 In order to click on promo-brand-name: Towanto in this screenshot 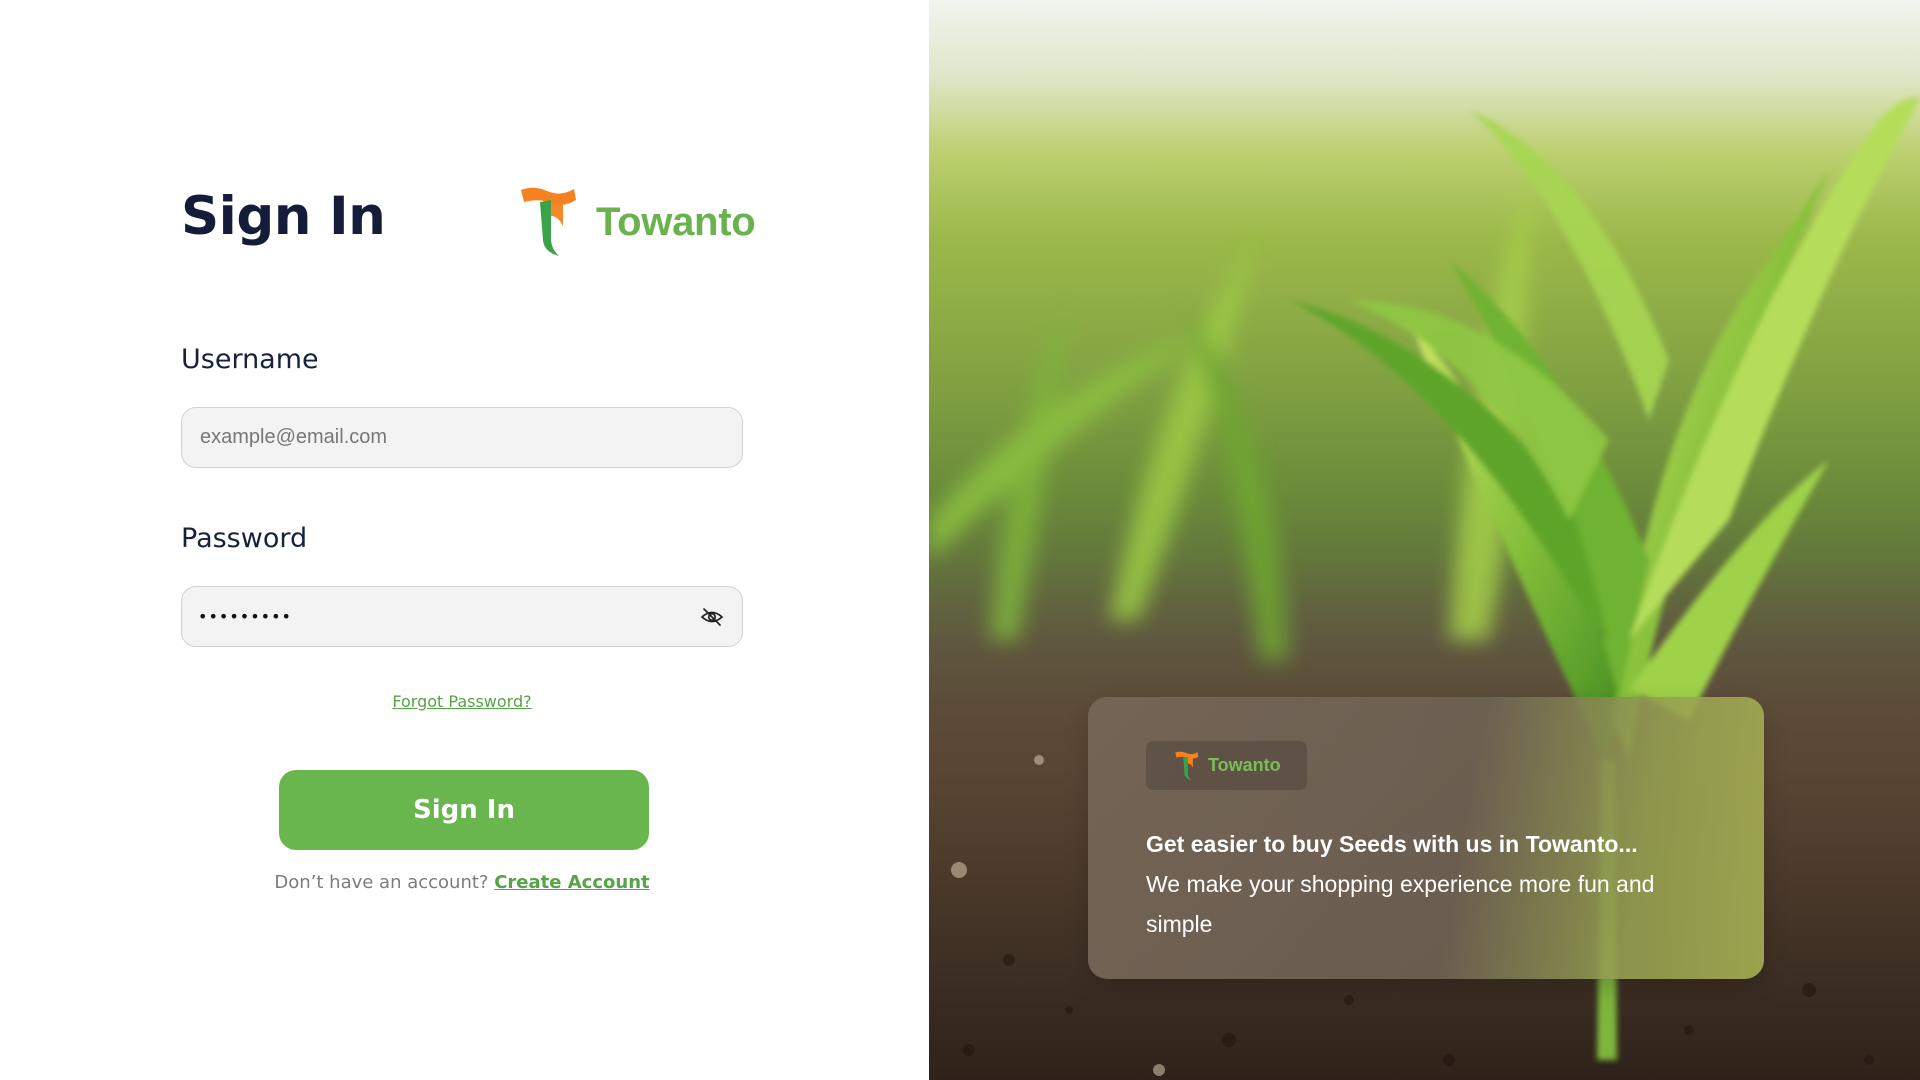, I will do `click(1244, 765)`.